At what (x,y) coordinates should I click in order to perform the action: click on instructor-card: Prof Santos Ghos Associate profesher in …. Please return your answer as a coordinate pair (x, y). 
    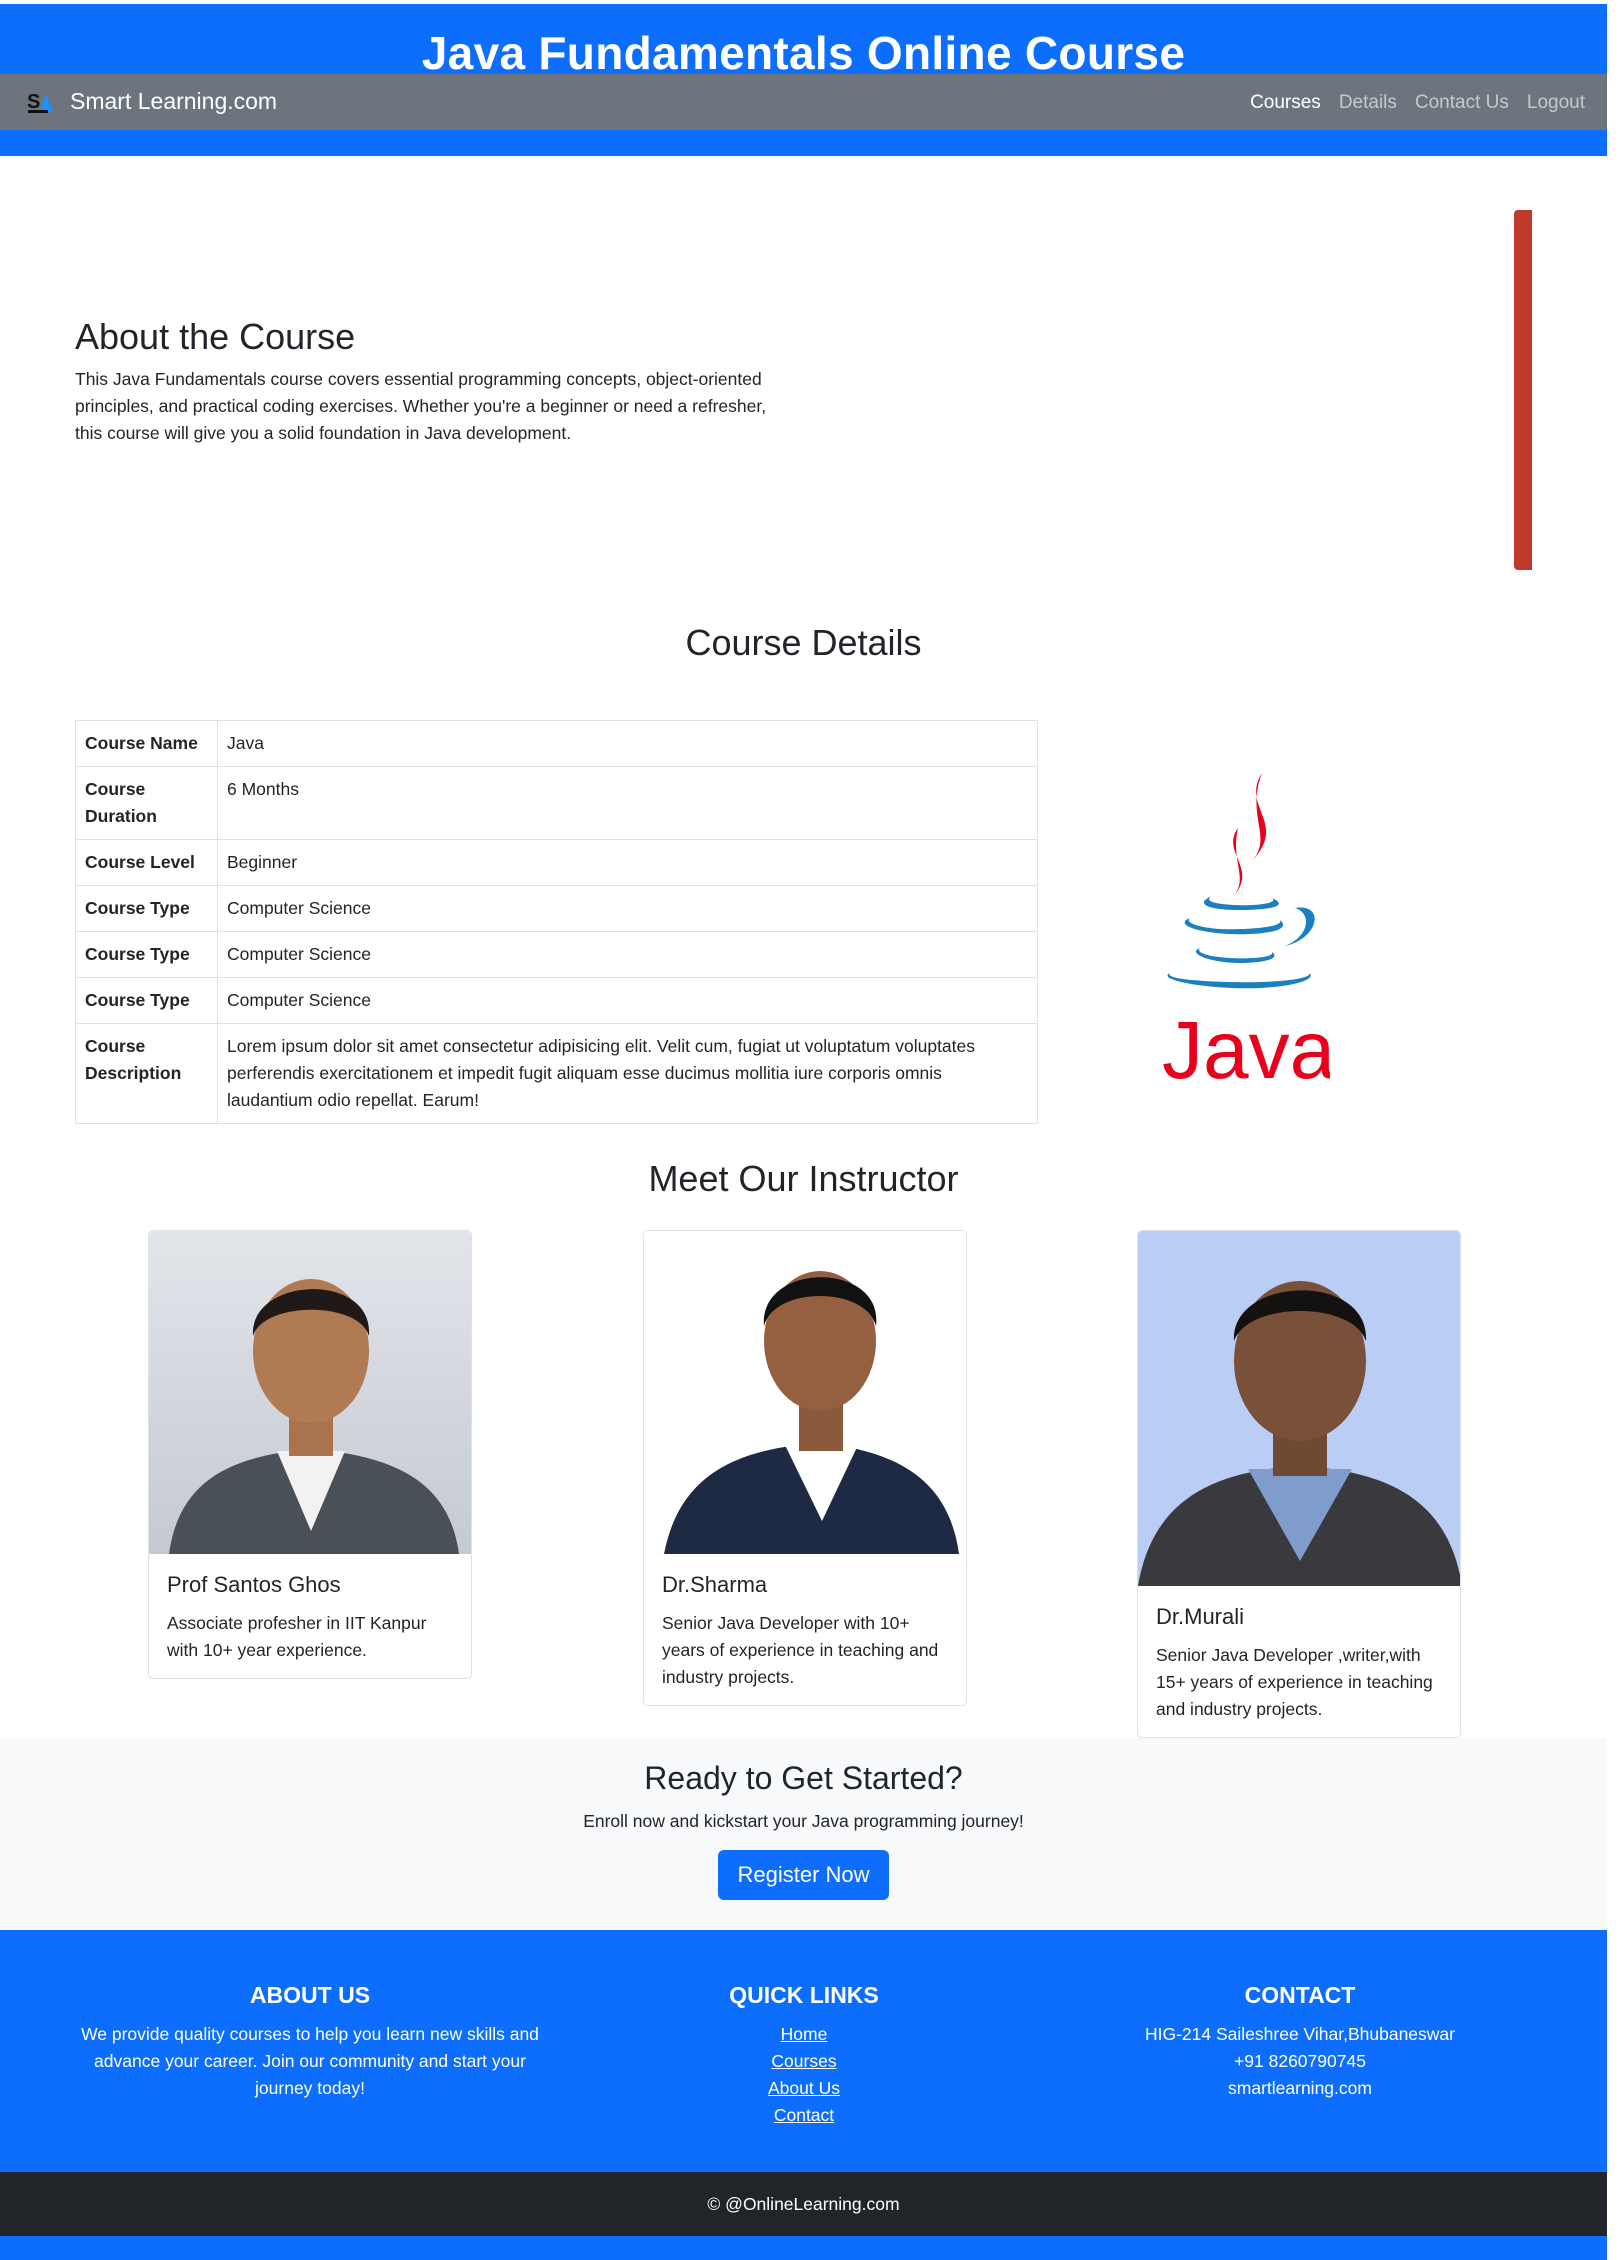
    Looking at the image, I should click on (310, 1454).